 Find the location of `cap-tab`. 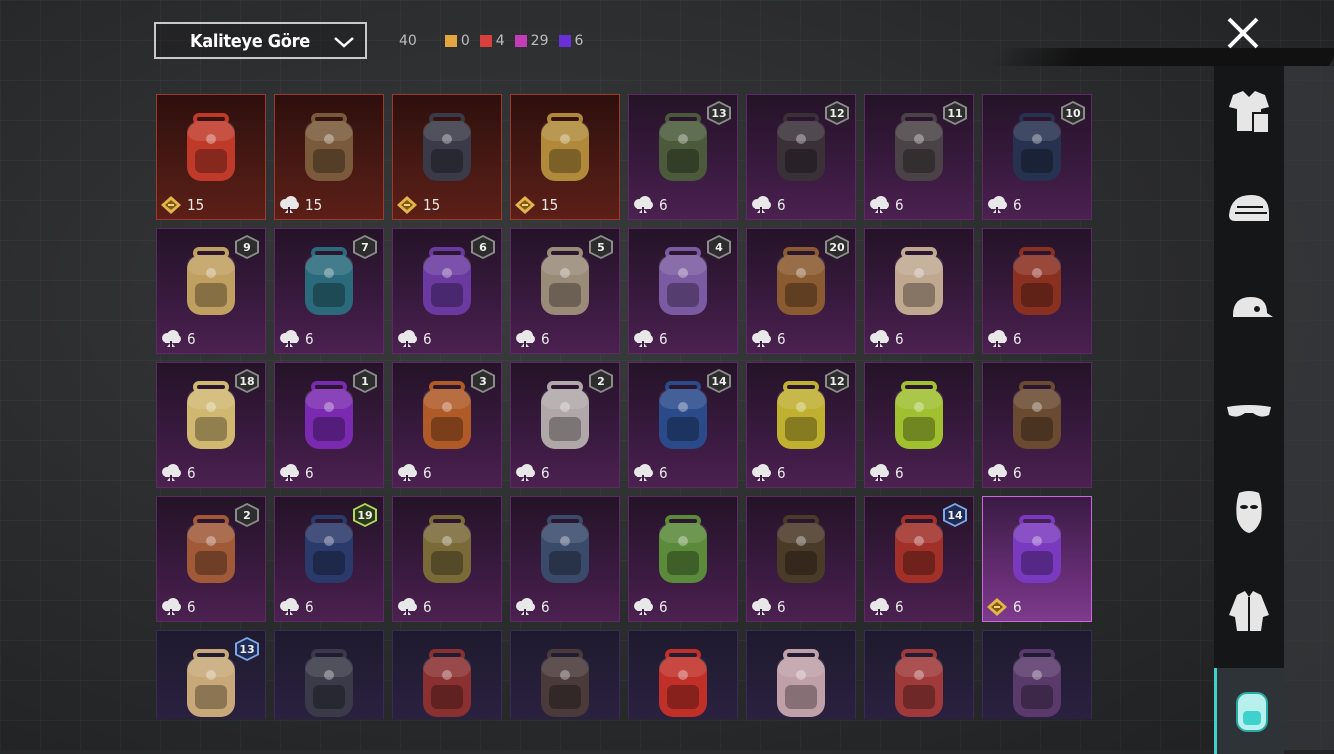

cap-tab is located at coordinates (1249, 311).